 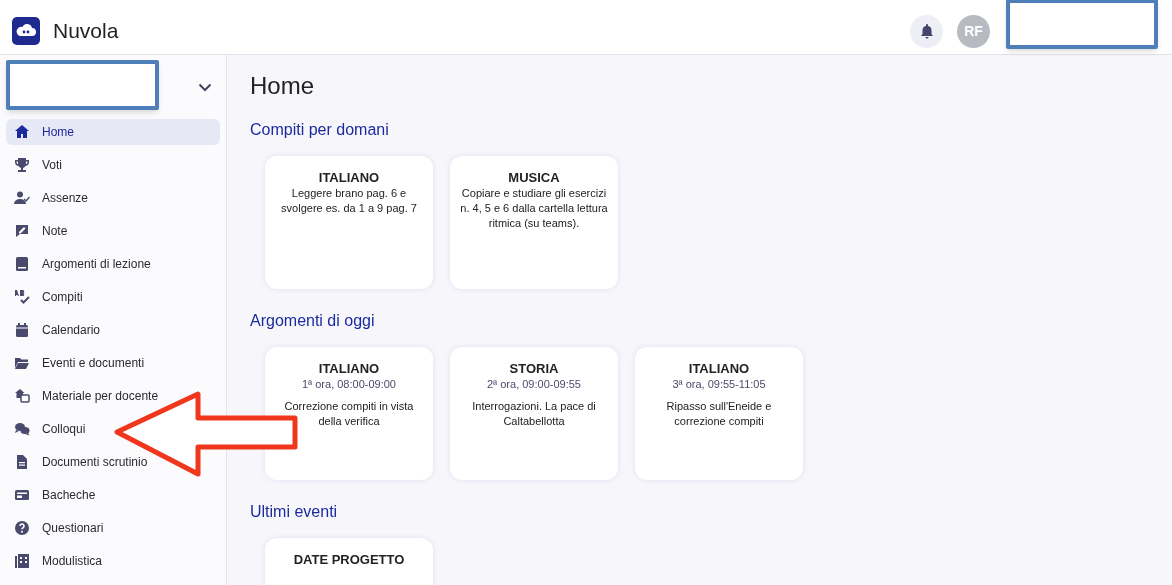 What do you see at coordinates (77, 363) in the screenshot?
I see `sidebar-item: Eventi e documenti` at bounding box center [77, 363].